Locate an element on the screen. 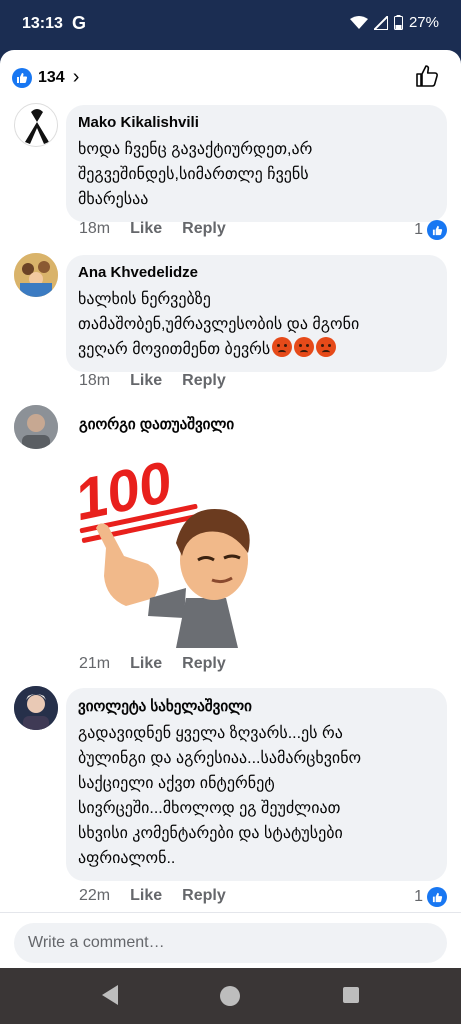 The height and width of the screenshot is (1024, 461). comment-input is located at coordinates (230, 943).